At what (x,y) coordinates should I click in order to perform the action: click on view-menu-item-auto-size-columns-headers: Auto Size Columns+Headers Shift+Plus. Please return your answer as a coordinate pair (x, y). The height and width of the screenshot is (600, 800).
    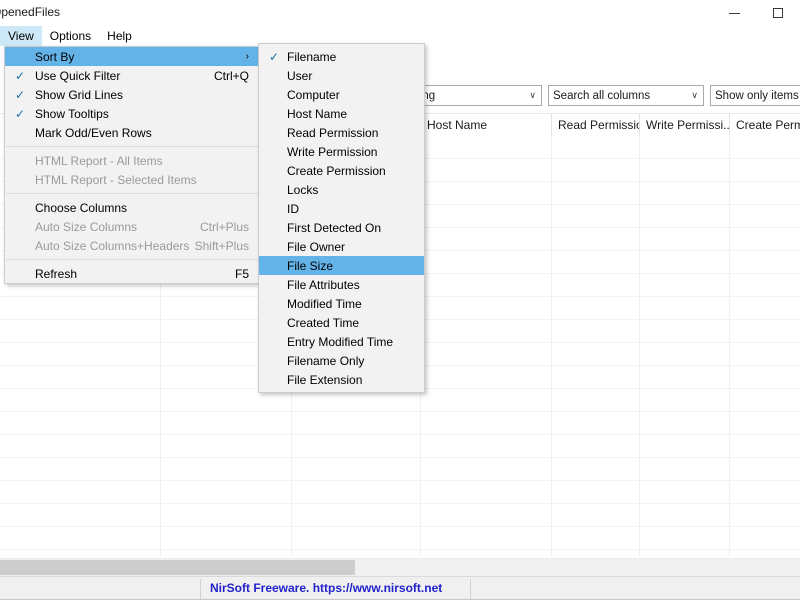
    Looking at the image, I should click on (132, 245).